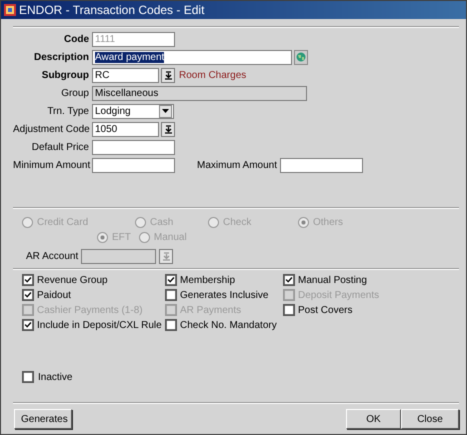 The width and height of the screenshot is (467, 435). What do you see at coordinates (54, 295) in the screenshot?
I see `checkbox-label: Paidout` at bounding box center [54, 295].